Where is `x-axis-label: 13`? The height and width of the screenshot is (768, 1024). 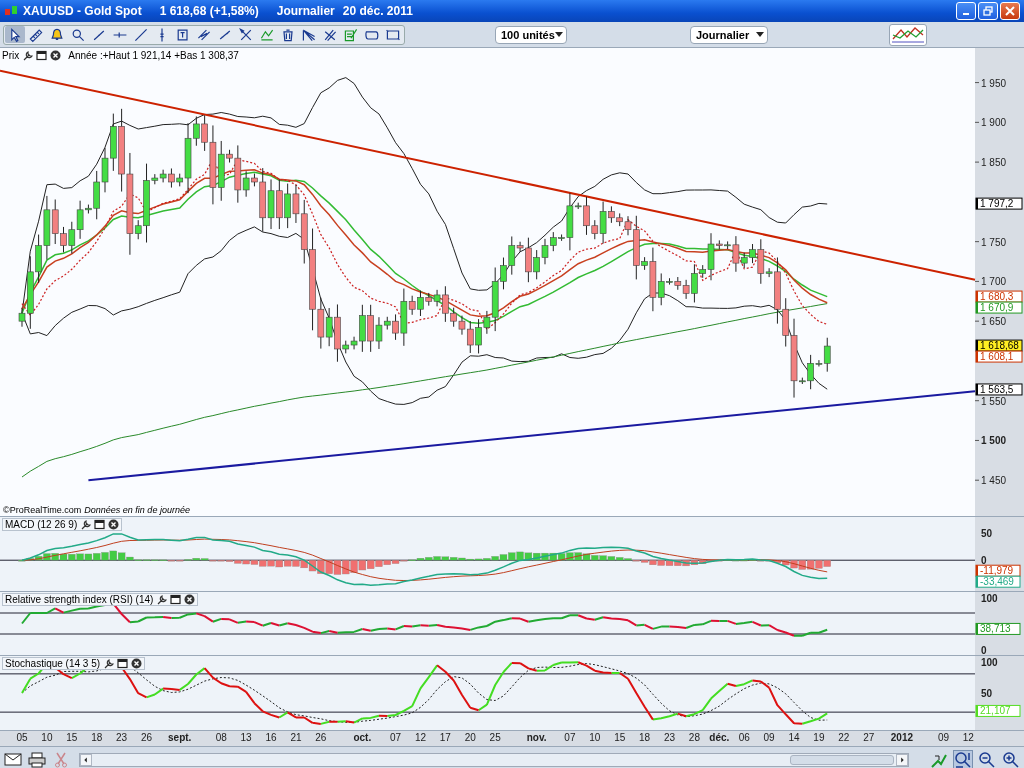 x-axis-label: 13 is located at coordinates (246, 737).